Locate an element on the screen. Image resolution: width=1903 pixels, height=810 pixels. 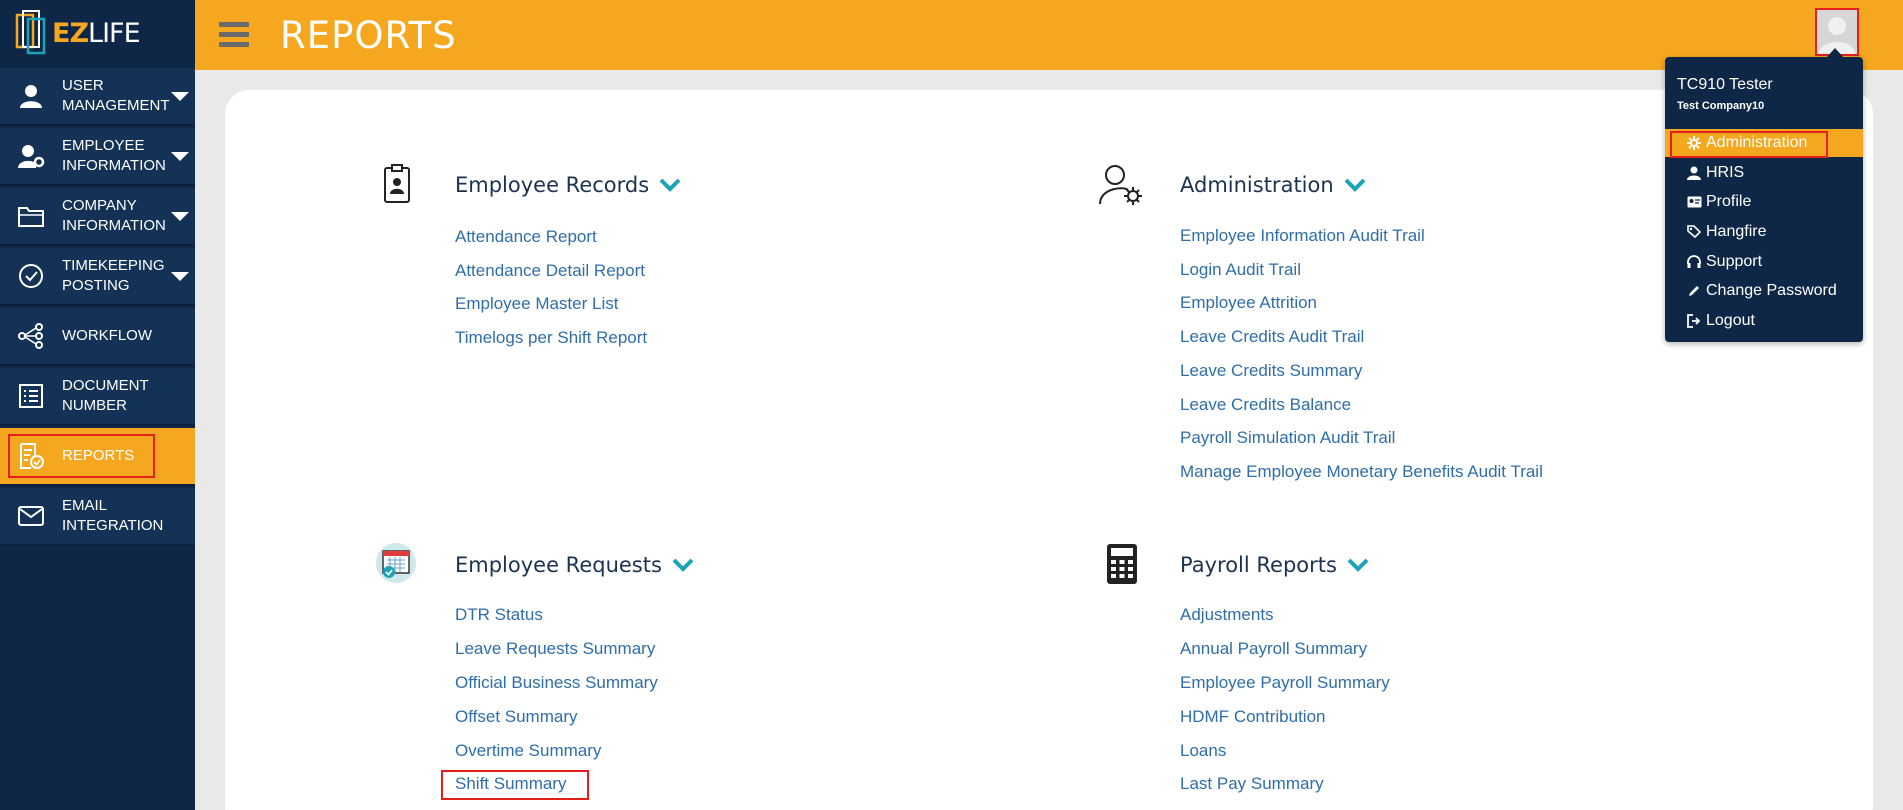
section-title-employee-records: Employee Records is located at coordinates (568, 185).